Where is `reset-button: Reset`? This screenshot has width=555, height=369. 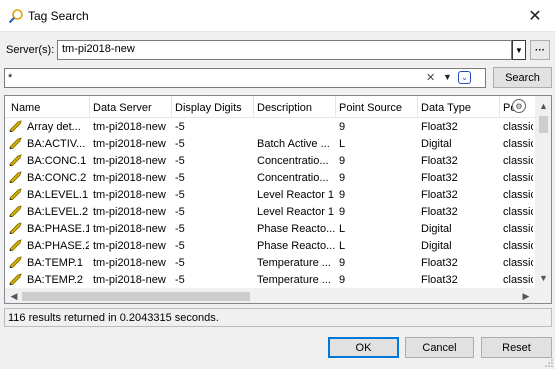
reset-button: Reset is located at coordinates (516, 347).